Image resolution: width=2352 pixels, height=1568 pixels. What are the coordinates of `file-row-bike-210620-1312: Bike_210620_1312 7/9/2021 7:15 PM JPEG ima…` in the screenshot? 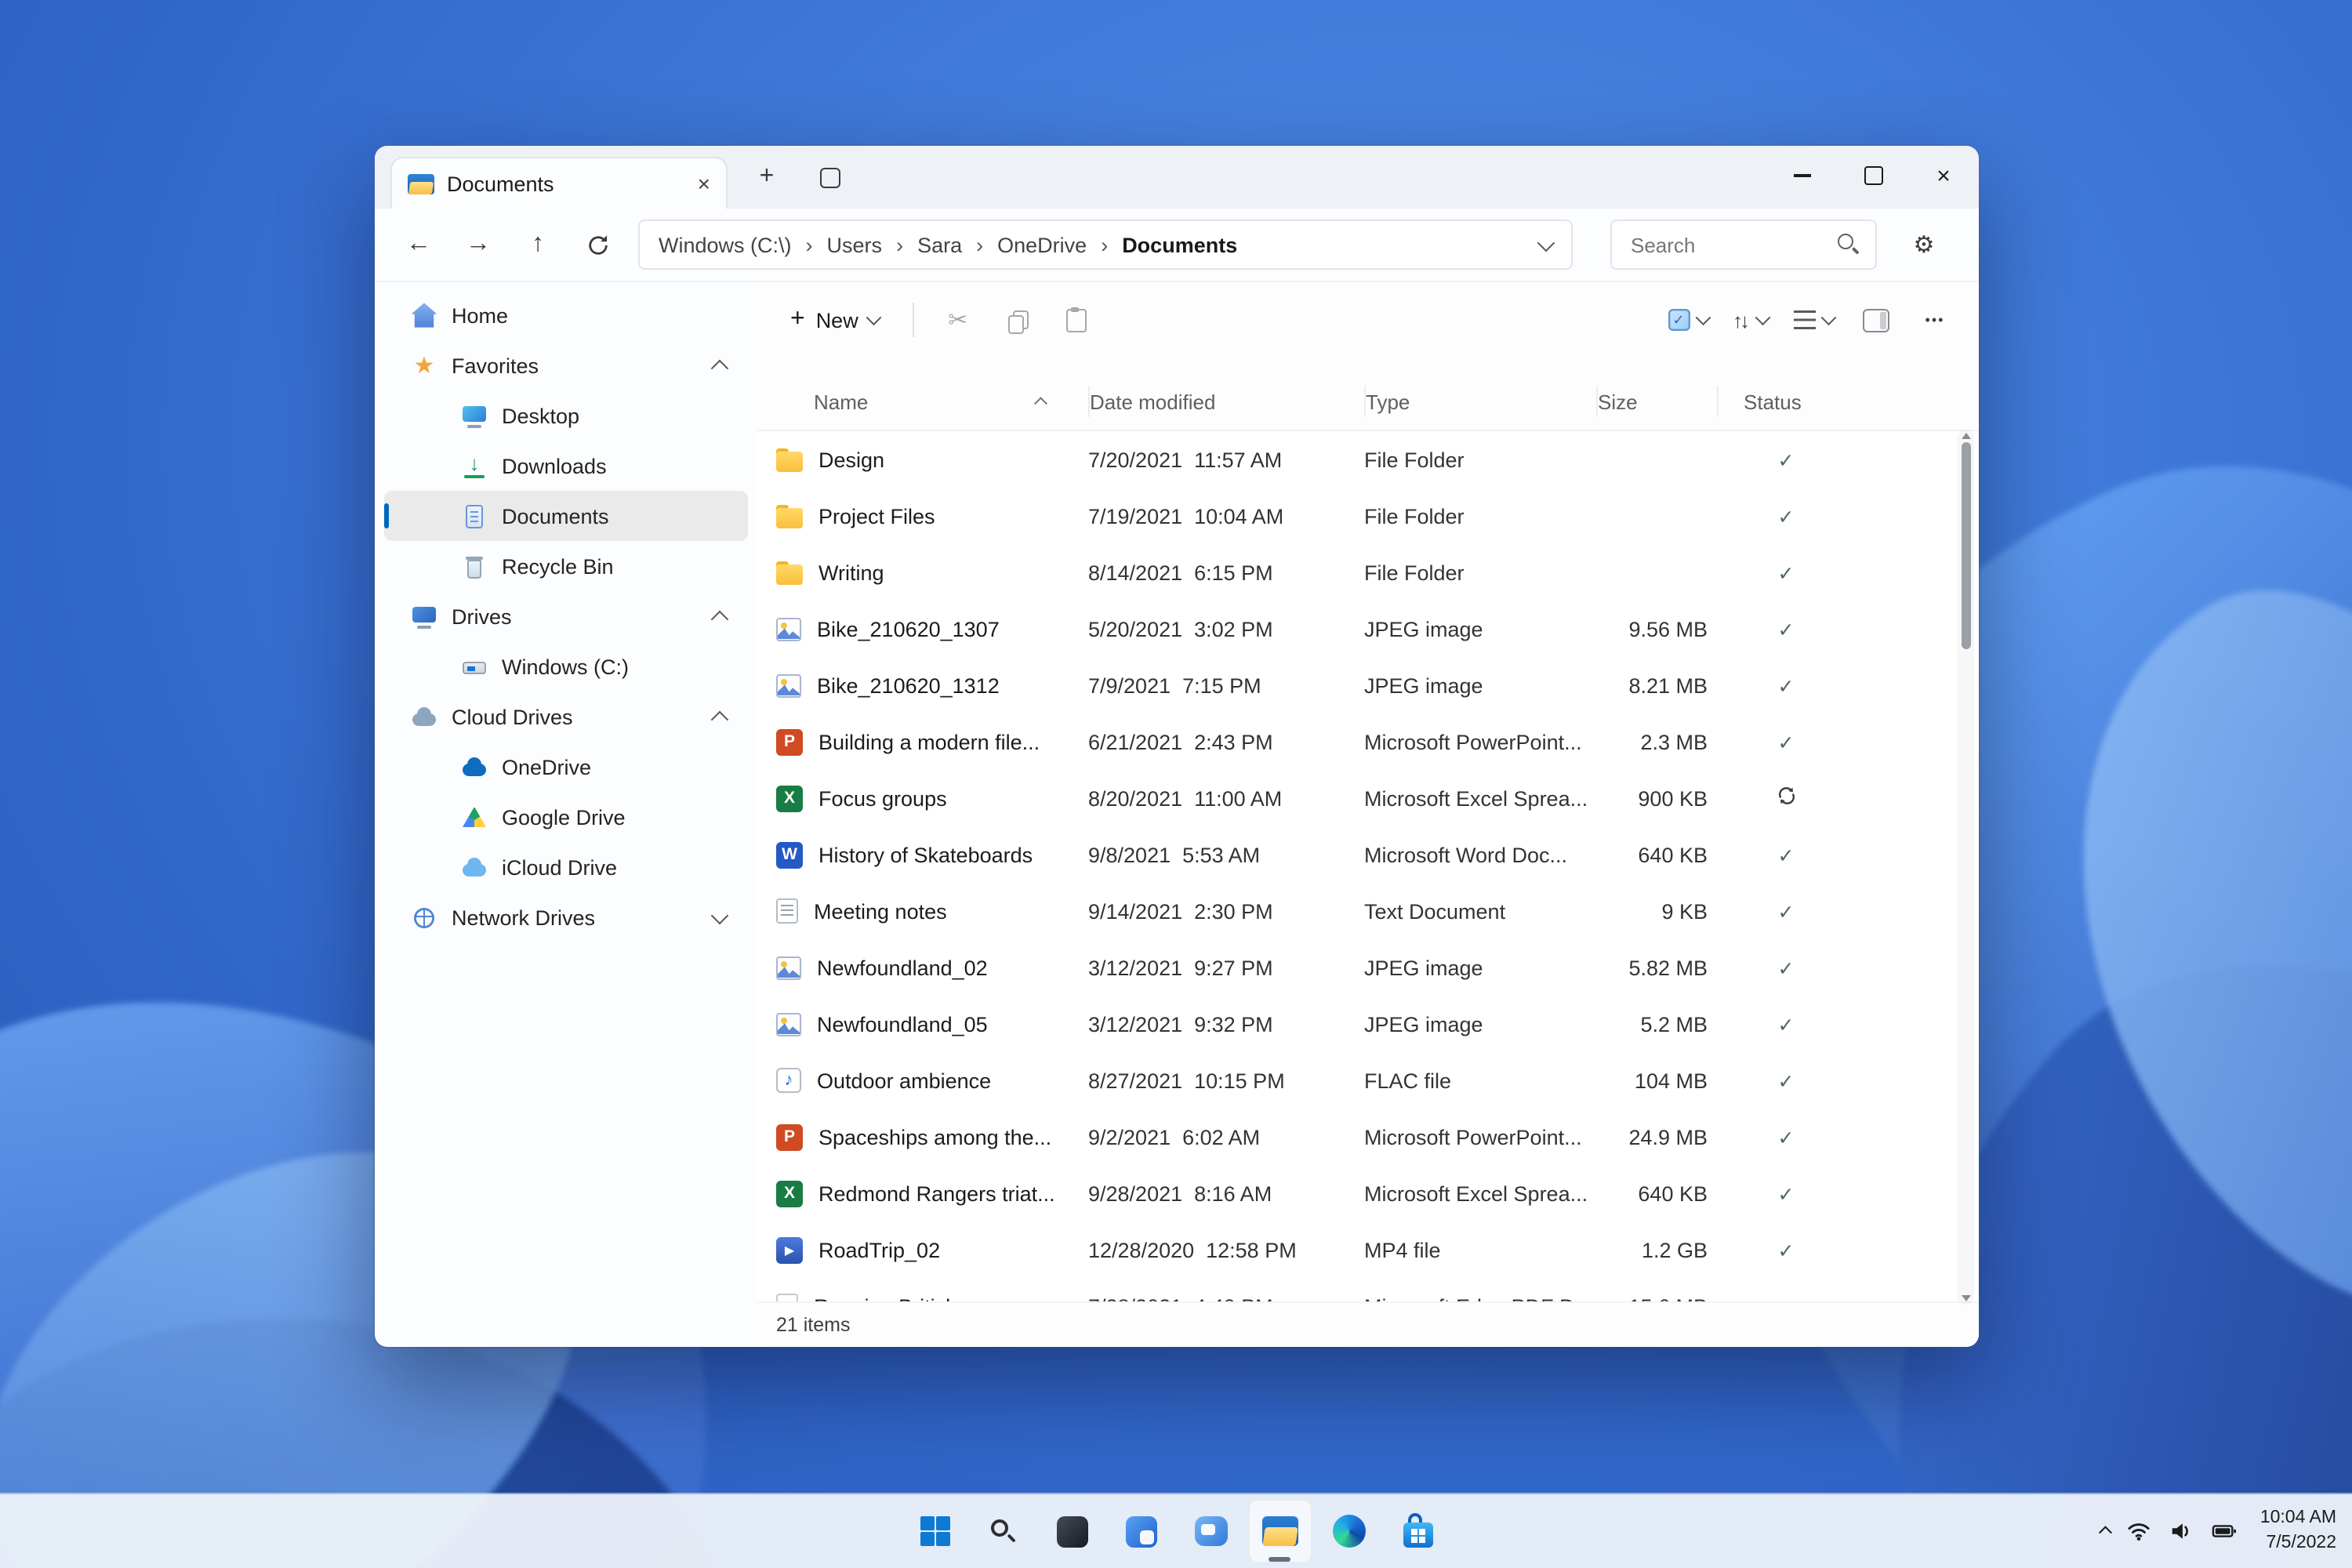 It's located at (1368, 685).